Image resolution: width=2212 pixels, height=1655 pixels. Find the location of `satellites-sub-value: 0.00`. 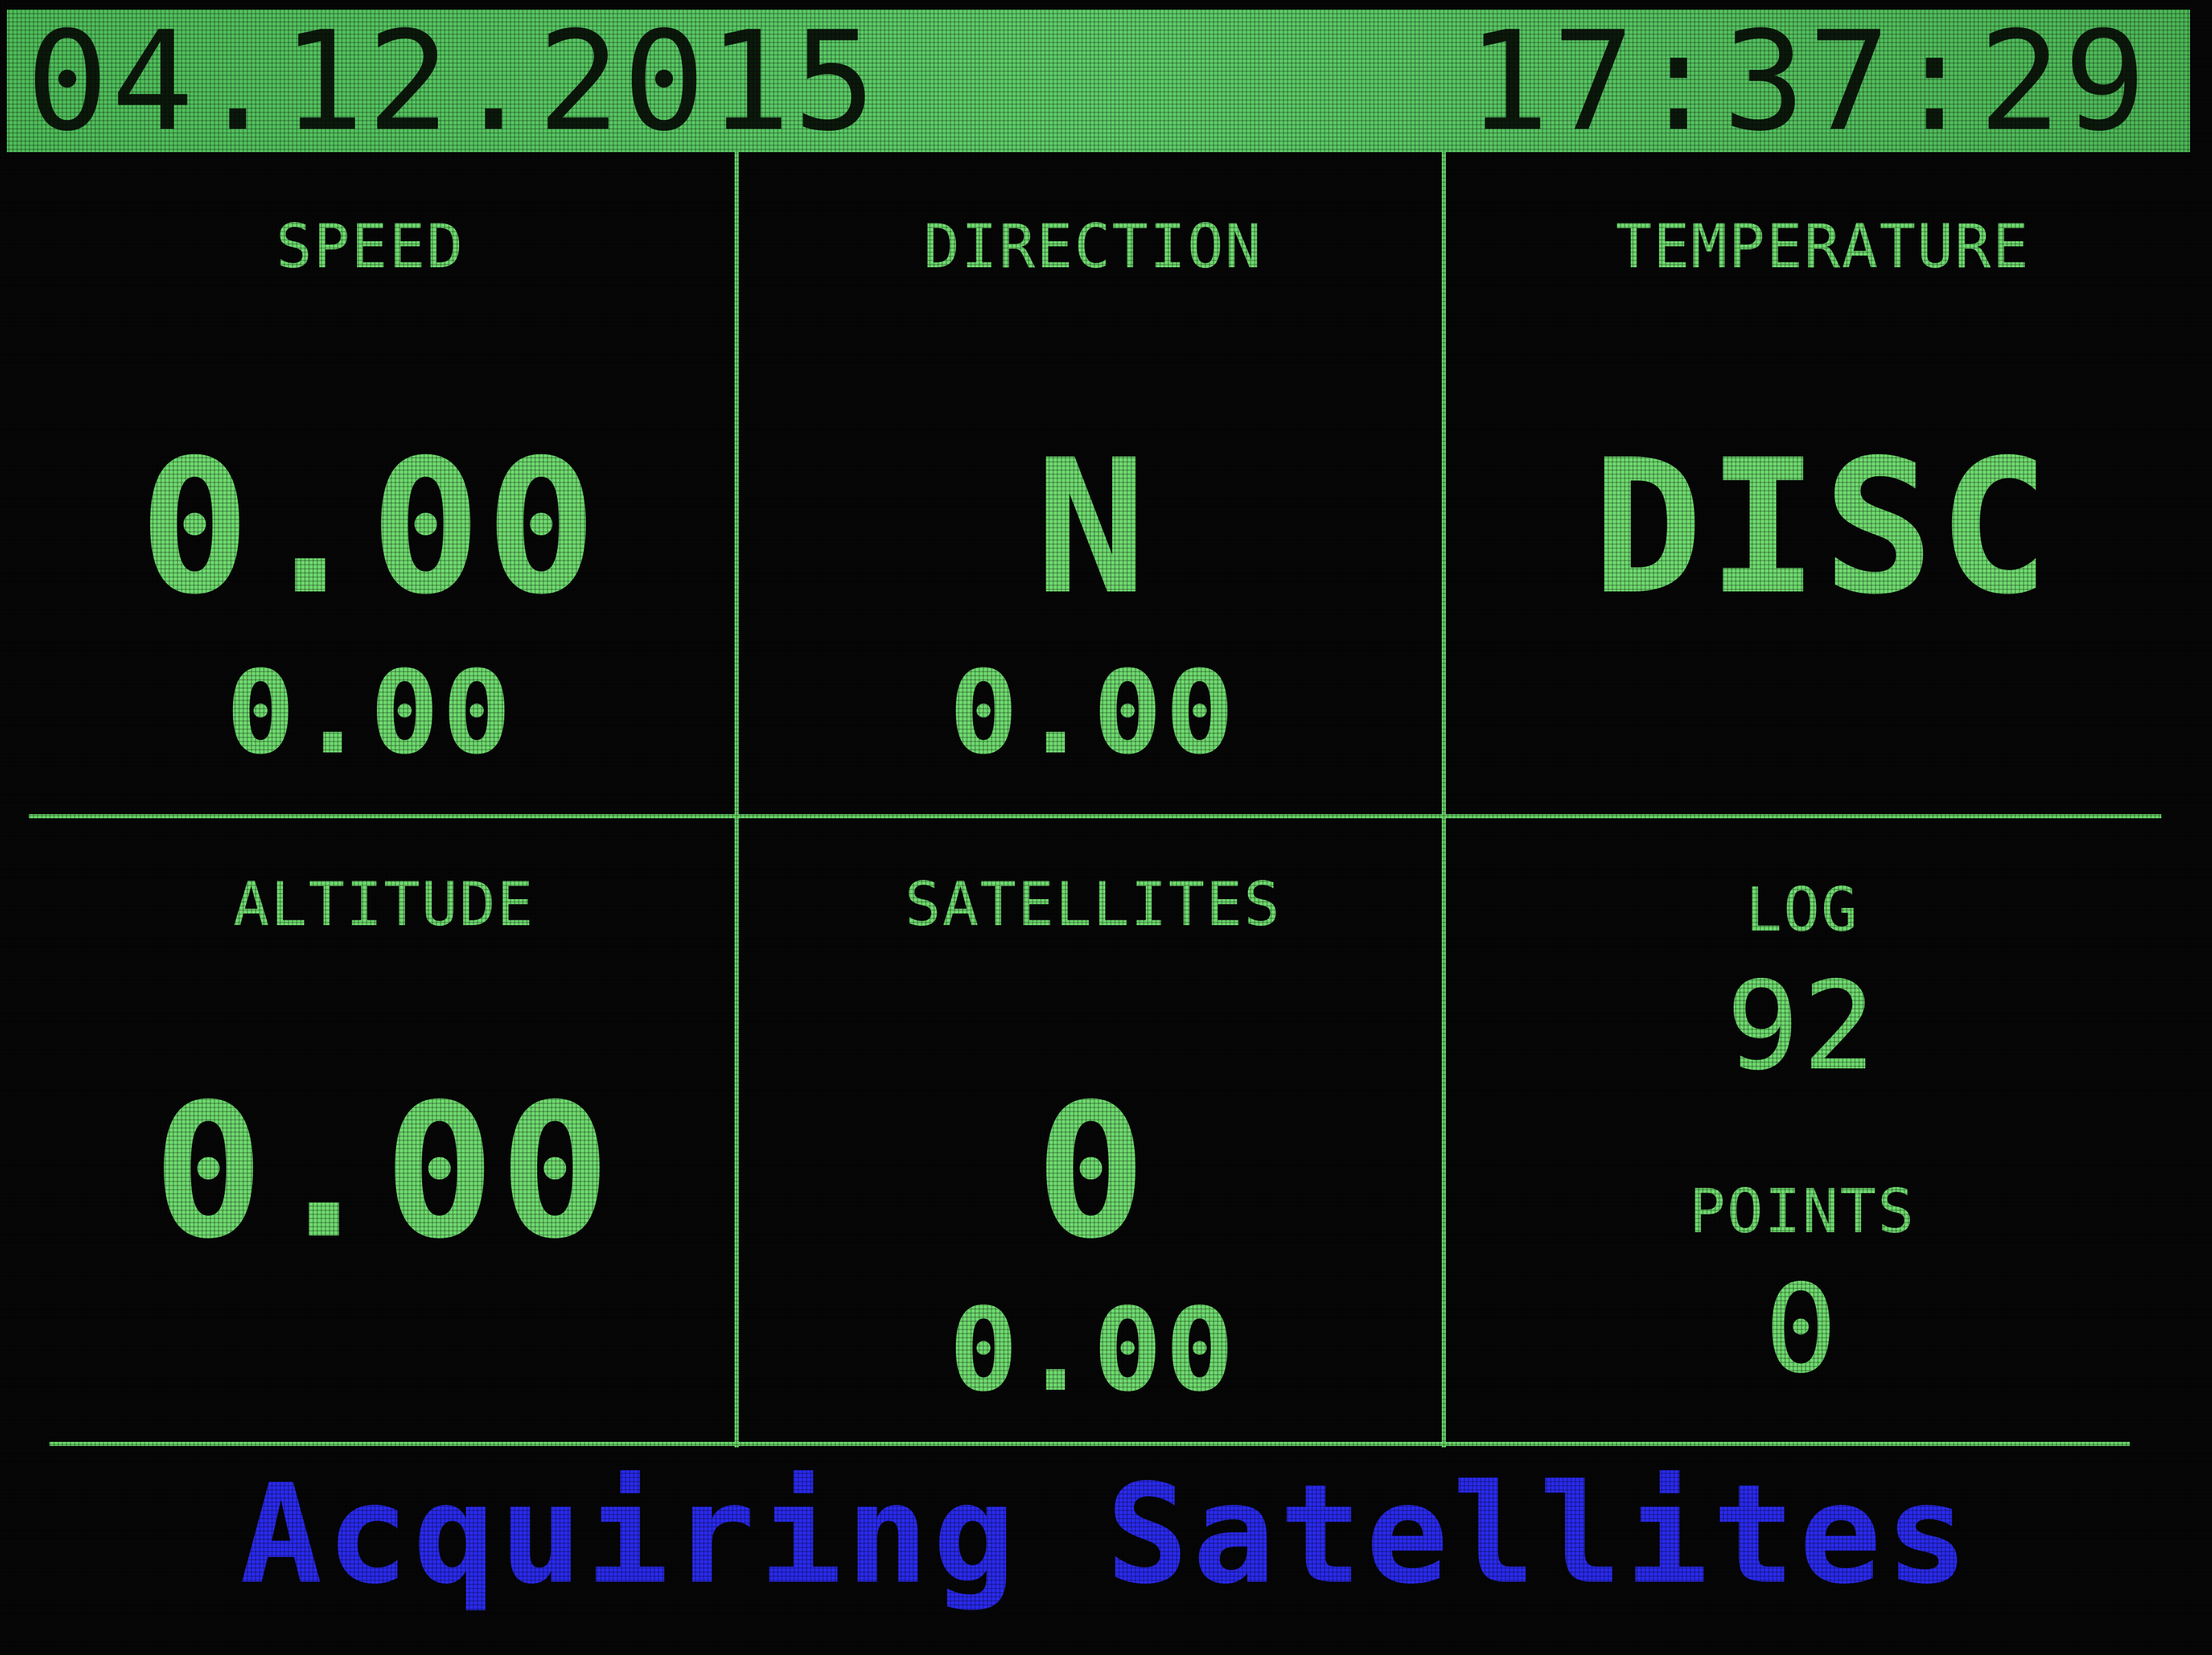

satellites-sub-value: 0.00 is located at coordinates (1093, 1350).